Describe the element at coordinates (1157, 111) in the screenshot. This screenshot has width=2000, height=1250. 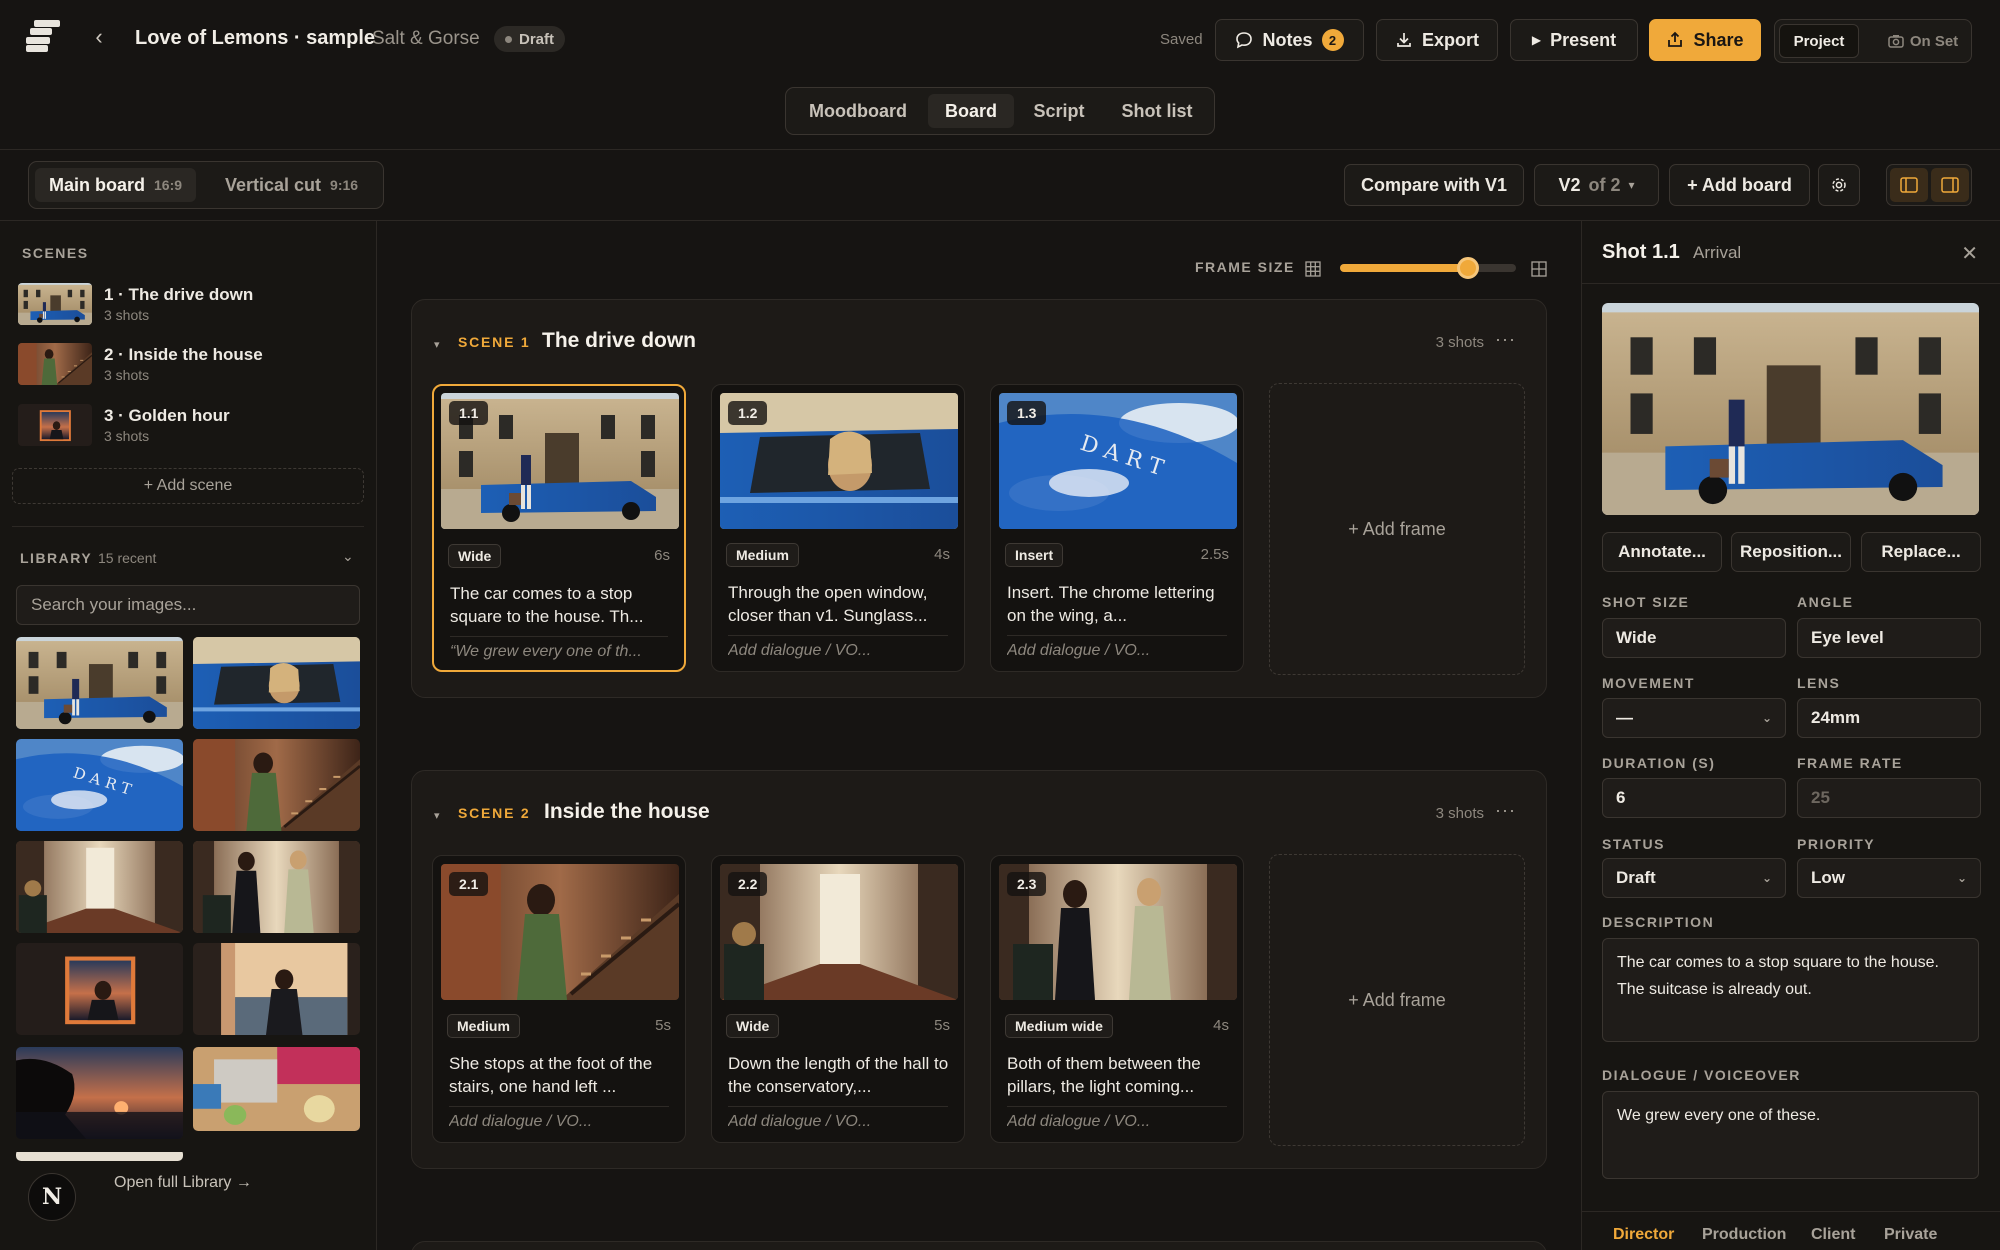
I see `tab-shot-list: Shot list` at that location.